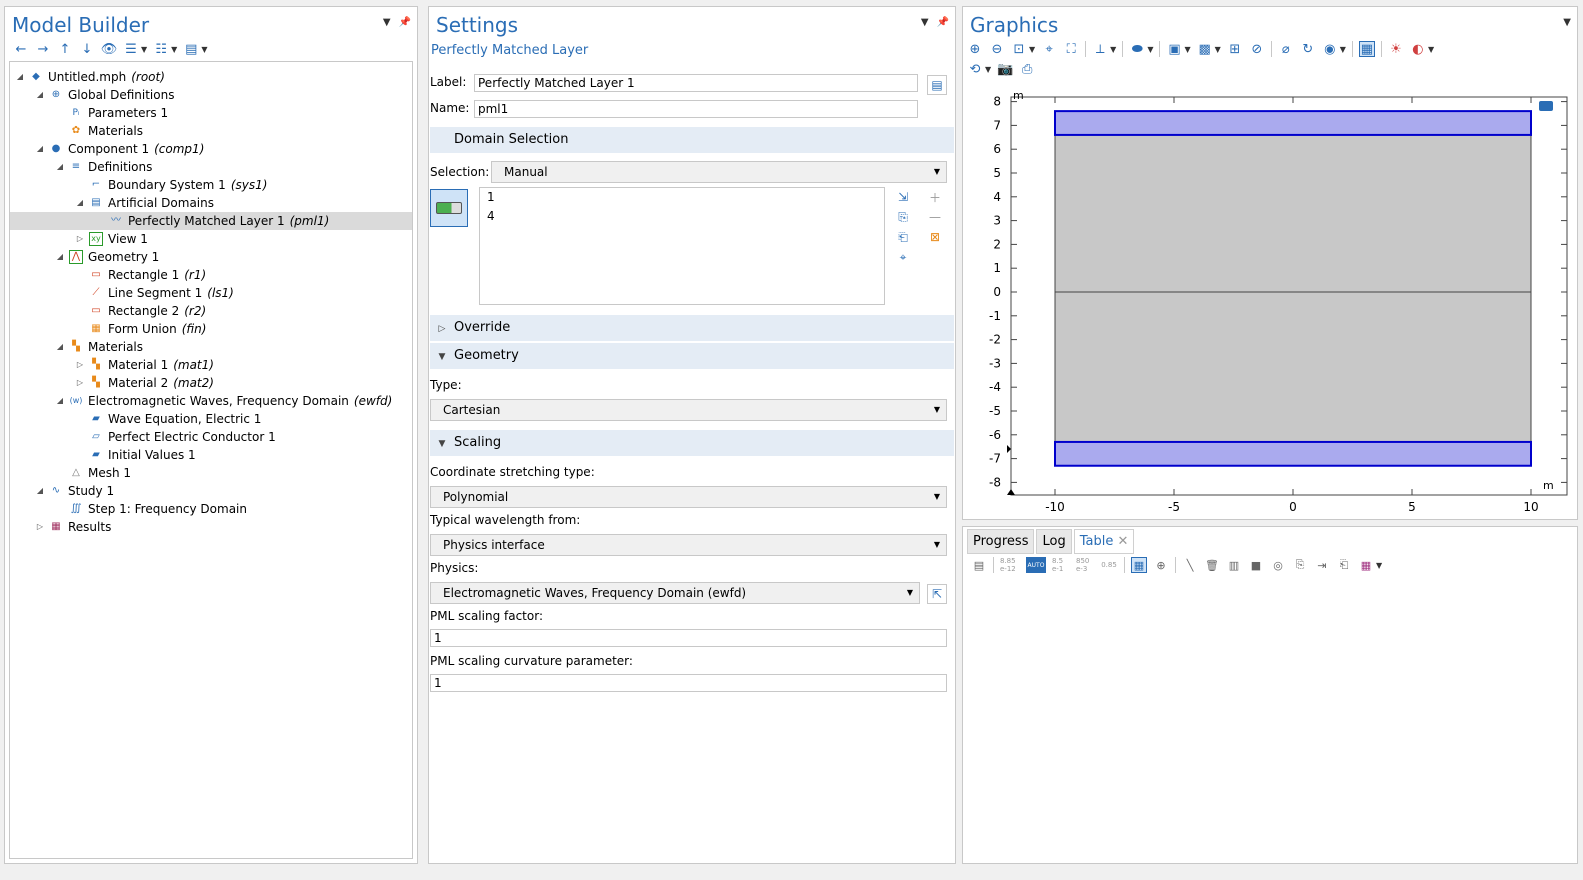  What do you see at coordinates (1235, 49) in the screenshot?
I see `select-all-icon: ⊞` at bounding box center [1235, 49].